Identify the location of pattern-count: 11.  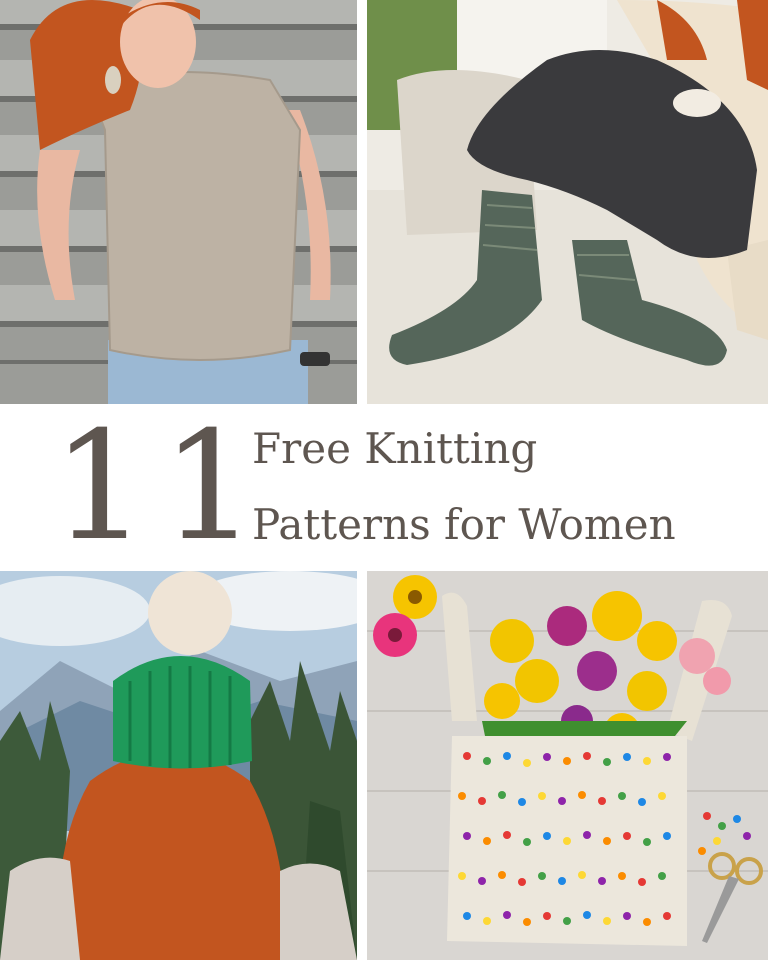
(161, 487).